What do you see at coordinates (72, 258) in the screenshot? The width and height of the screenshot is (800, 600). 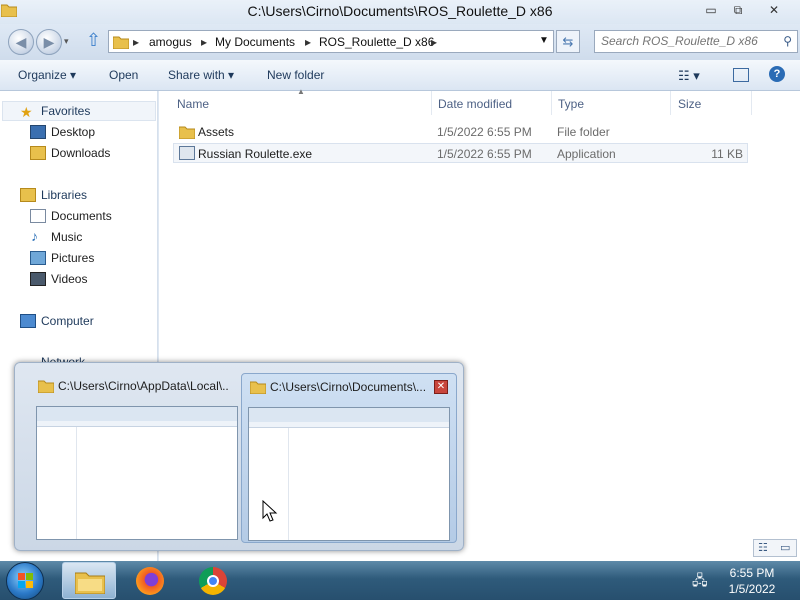 I see `nav-pictures: Pictures` at bounding box center [72, 258].